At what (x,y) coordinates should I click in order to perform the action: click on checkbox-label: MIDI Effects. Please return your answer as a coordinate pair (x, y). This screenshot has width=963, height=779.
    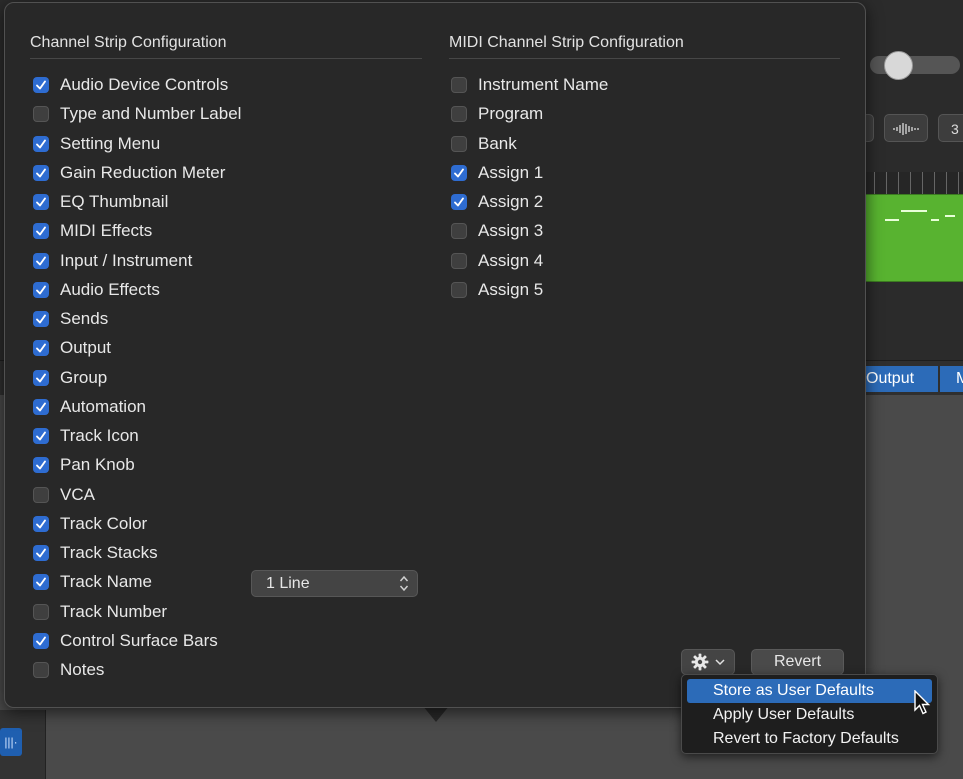
    Looking at the image, I should click on (106, 231).